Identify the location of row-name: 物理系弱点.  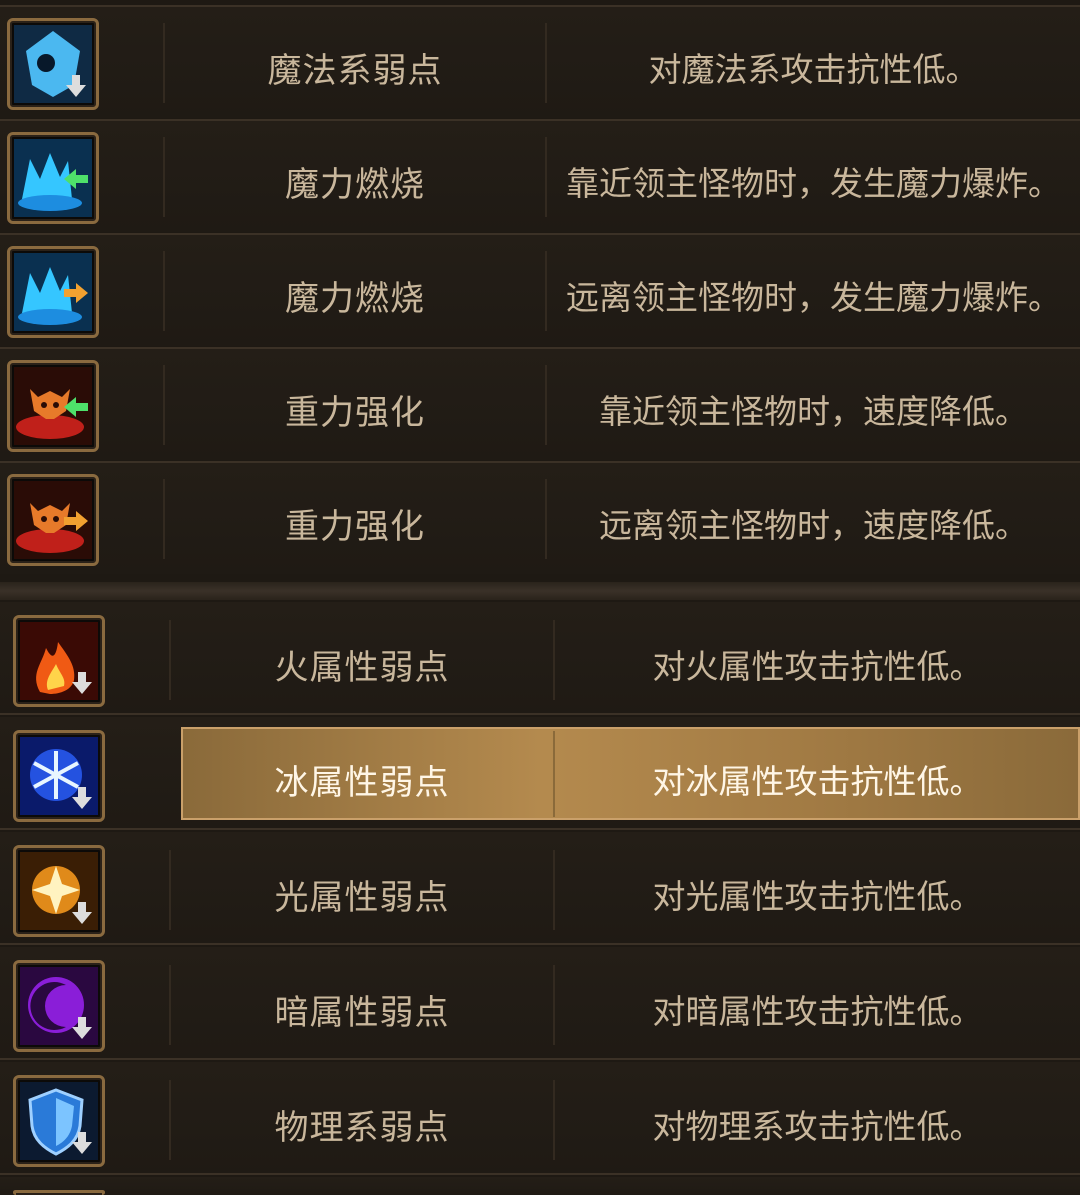
(362, 1128).